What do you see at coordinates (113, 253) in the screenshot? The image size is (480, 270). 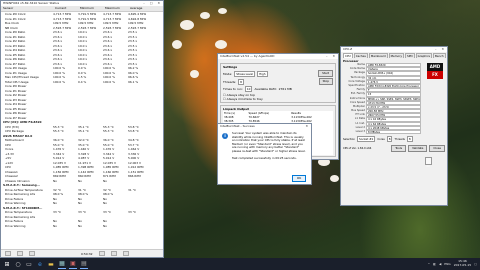 I see `reset-button` at bounding box center [113, 253].